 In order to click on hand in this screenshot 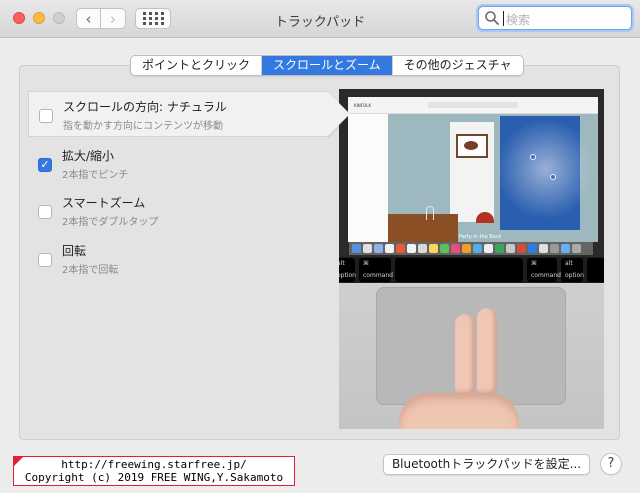, I will do `click(459, 411)`.